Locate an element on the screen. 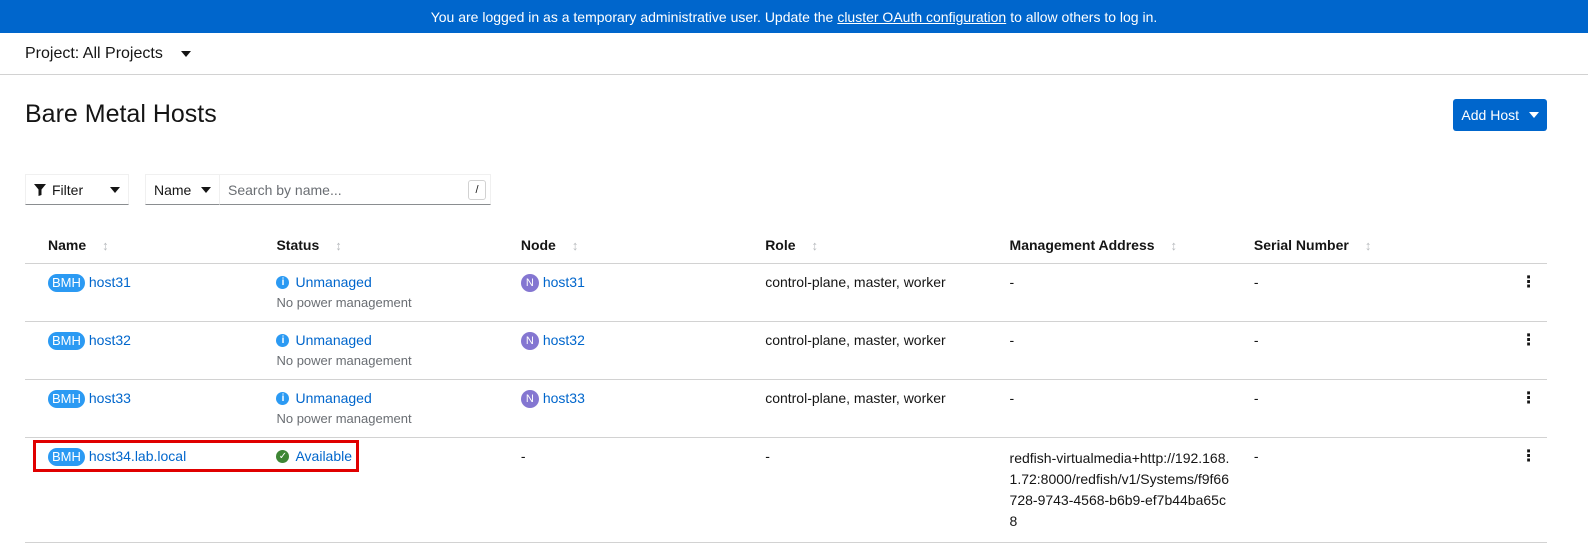 Image resolution: width=1588 pixels, height=558 pixels. node-link: host33 is located at coordinates (564, 398).